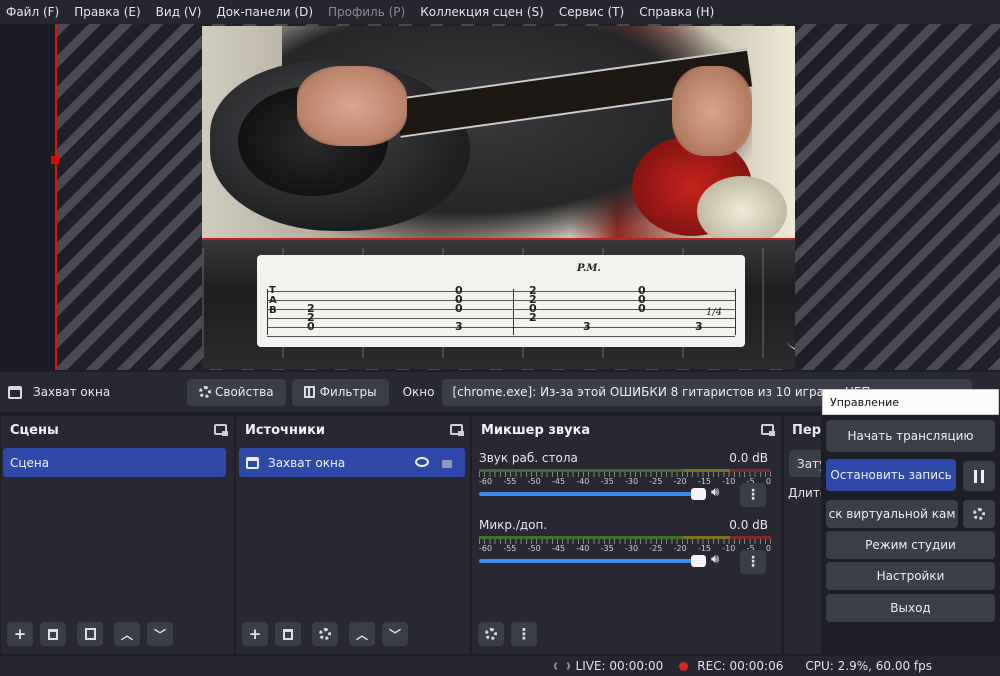  I want to click on lock-icon, so click(447, 464).